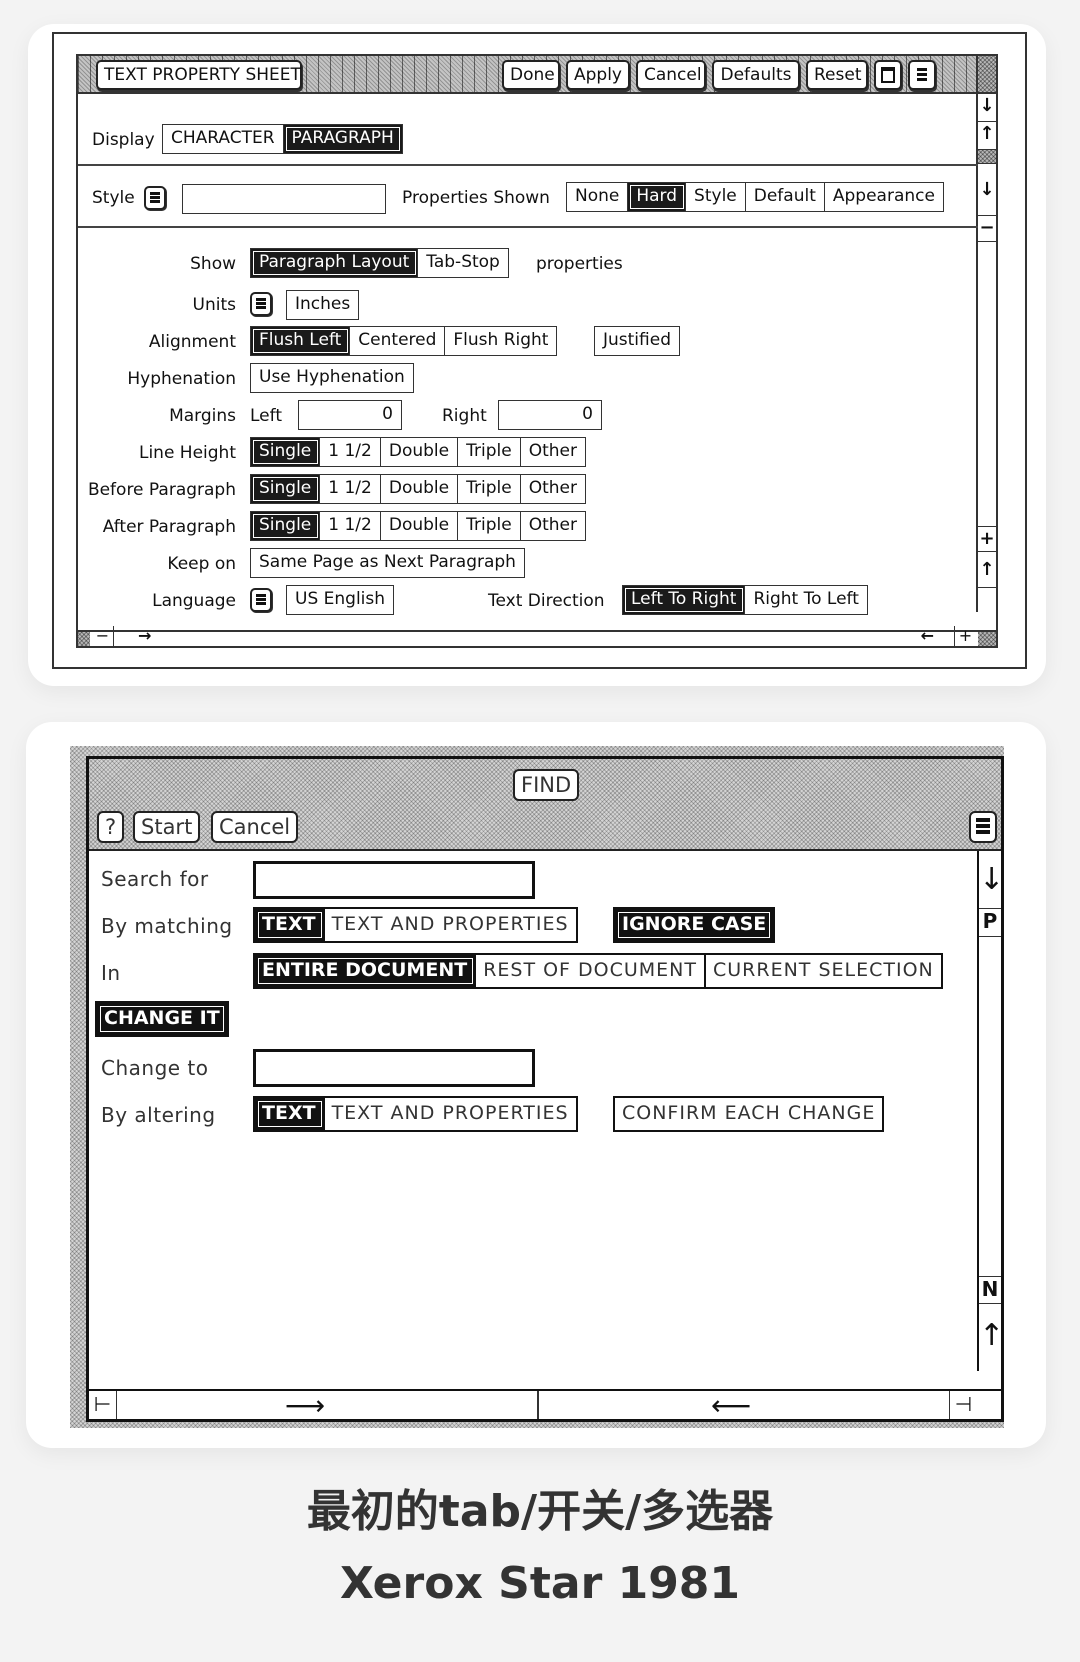  I want to click on properties-option-none: None, so click(598, 197).